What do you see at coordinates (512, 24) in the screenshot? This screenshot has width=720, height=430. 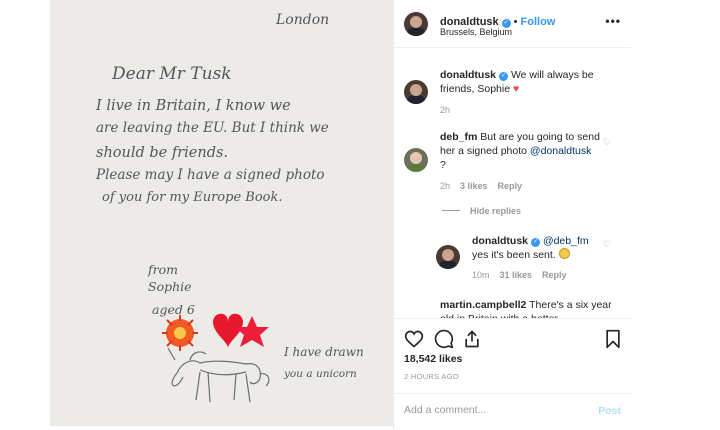 I see `post-header: donaldtusk ✓ • Follow Brussels, Belgium •••` at bounding box center [512, 24].